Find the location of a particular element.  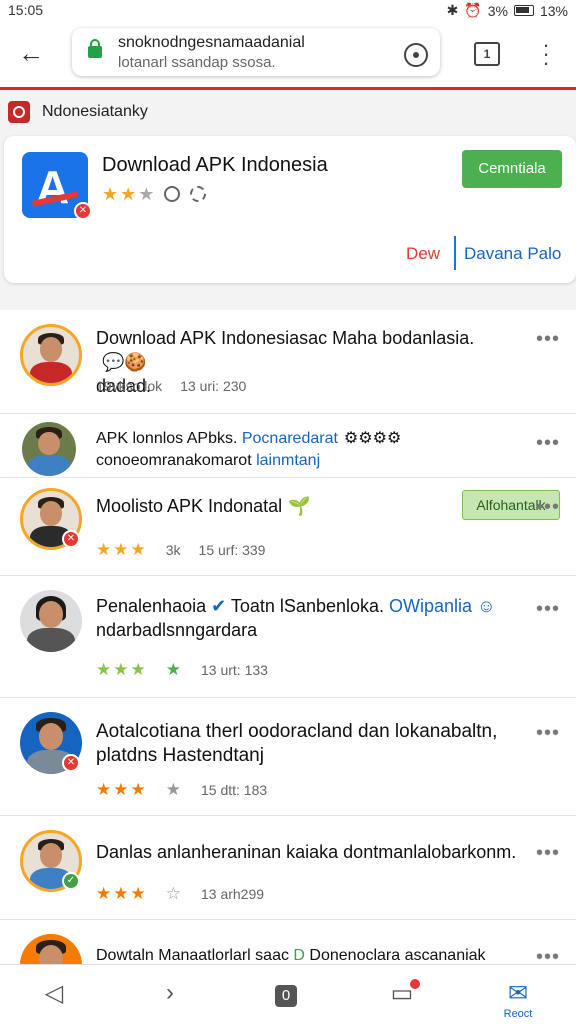

app-link-blue: Davana Palo is located at coordinates (512, 254).